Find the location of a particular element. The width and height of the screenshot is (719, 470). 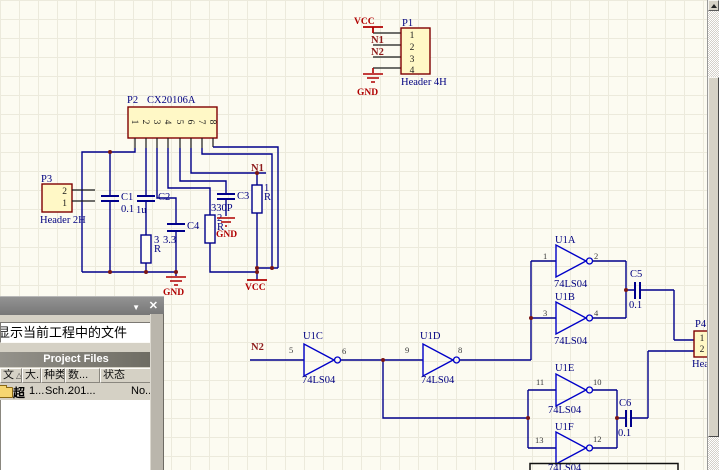

p2-pin-5: 5 is located at coordinates (179, 122).